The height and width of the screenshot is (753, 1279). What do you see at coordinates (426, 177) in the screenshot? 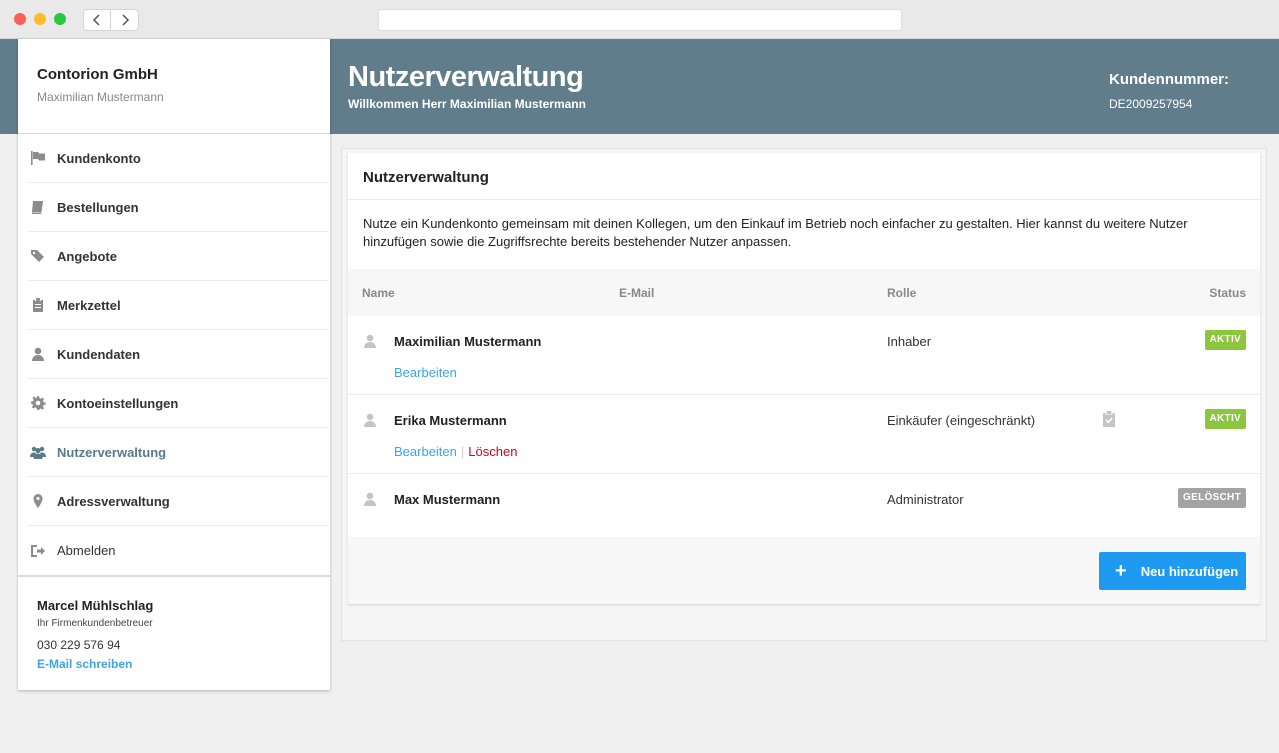
I see `card-title: Nutzerverwaltung` at bounding box center [426, 177].